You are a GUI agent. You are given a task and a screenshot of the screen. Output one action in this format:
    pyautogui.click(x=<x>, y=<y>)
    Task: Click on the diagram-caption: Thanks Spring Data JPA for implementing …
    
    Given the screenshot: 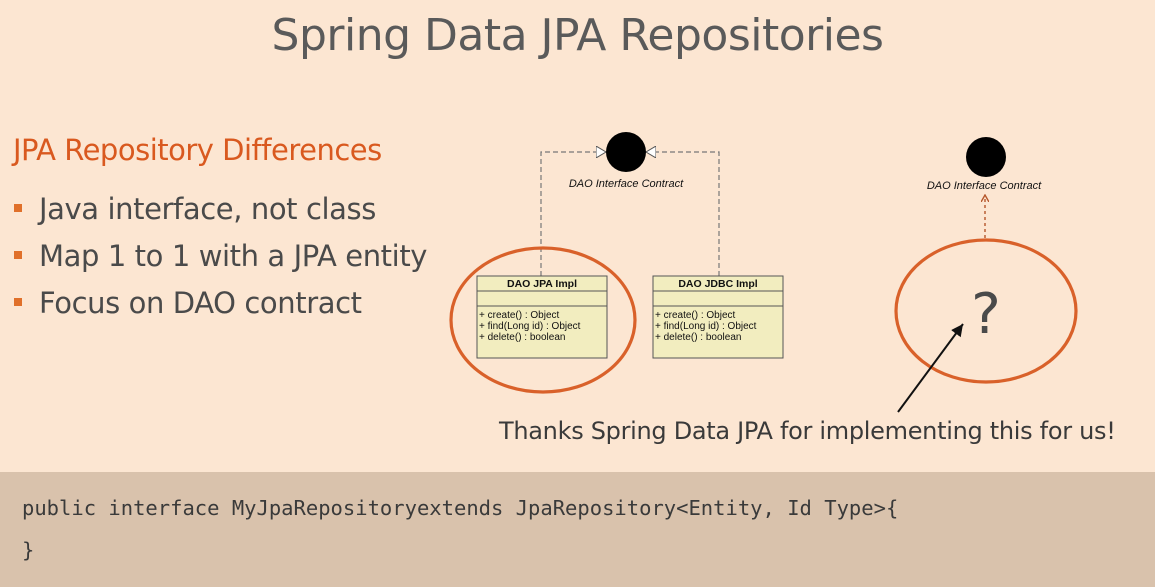 What is the action you would take?
    pyautogui.click(x=807, y=431)
    